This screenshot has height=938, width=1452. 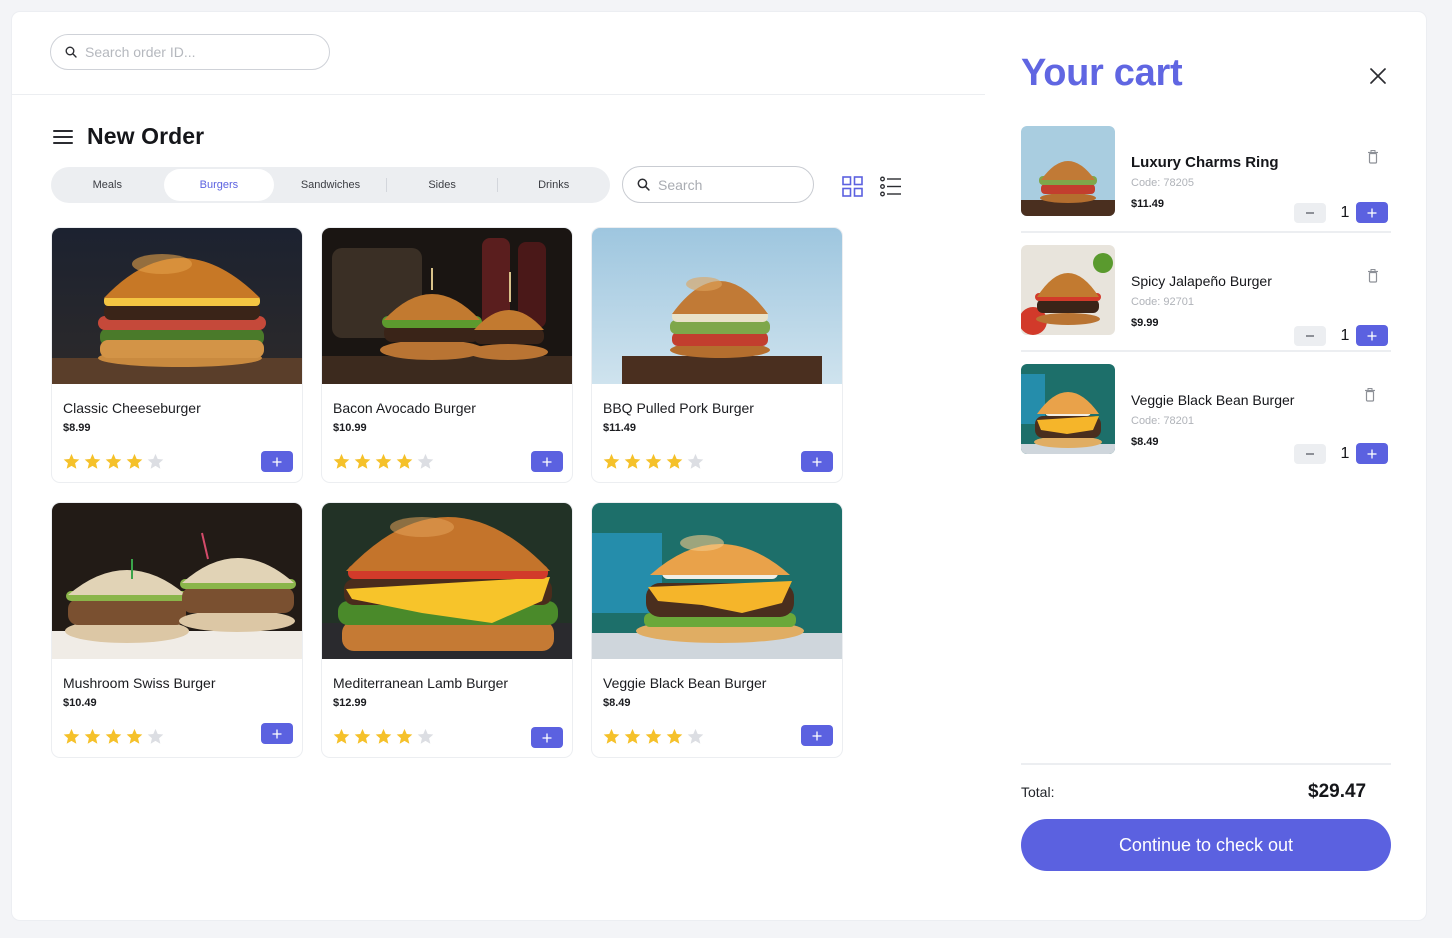 What do you see at coordinates (1145, 442) in the screenshot?
I see `cart-item-price: $8.49` at bounding box center [1145, 442].